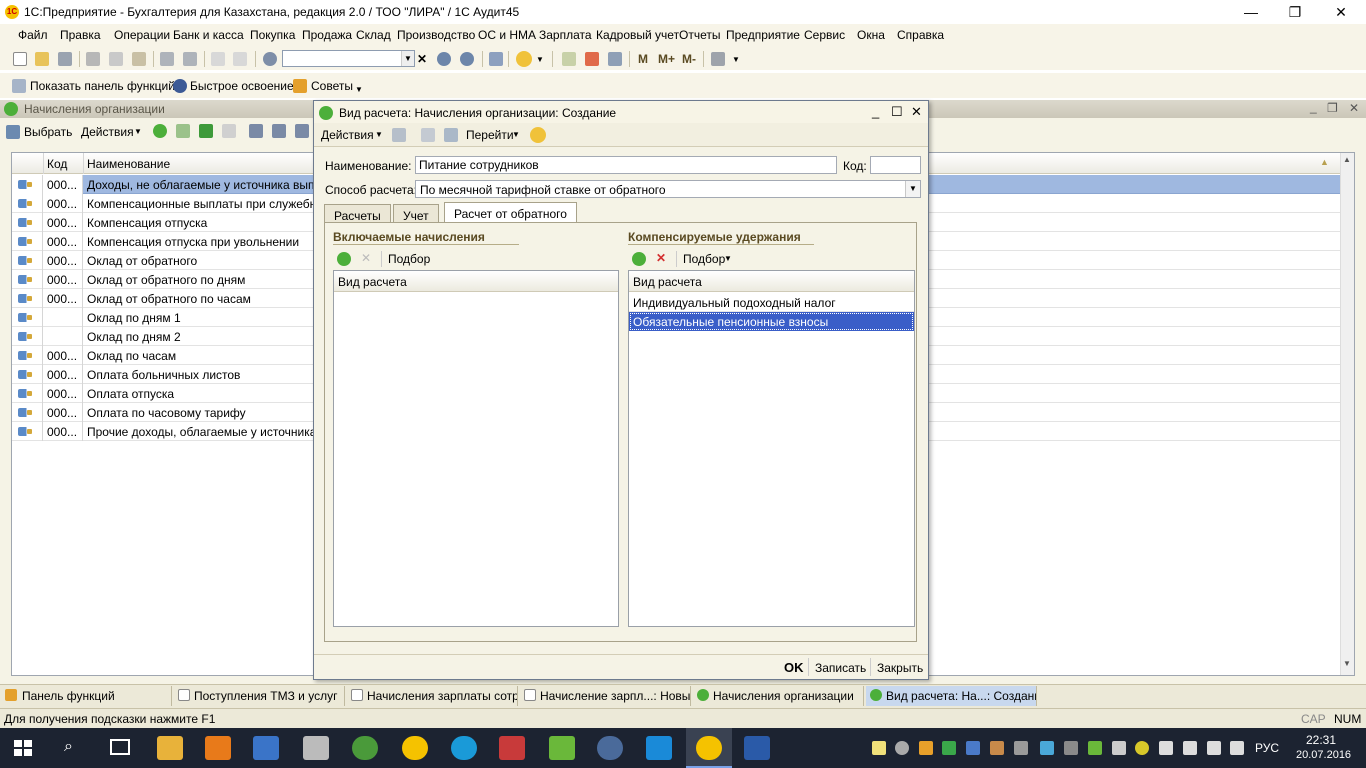 This screenshot has width=1366, height=768. Describe the element at coordinates (107, 132) in the screenshot. I see `list-actions-menu: Действия` at that location.